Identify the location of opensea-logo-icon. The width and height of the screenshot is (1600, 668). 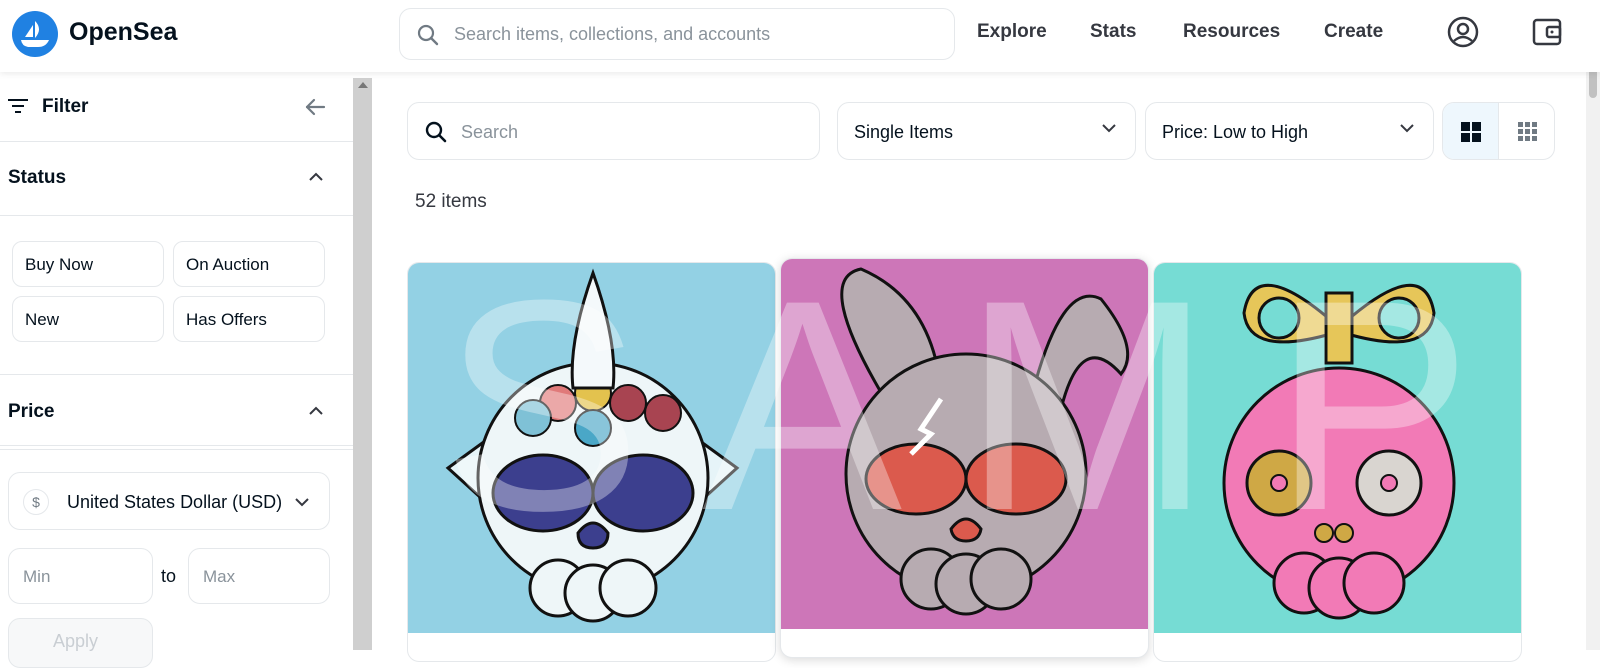
(35, 34).